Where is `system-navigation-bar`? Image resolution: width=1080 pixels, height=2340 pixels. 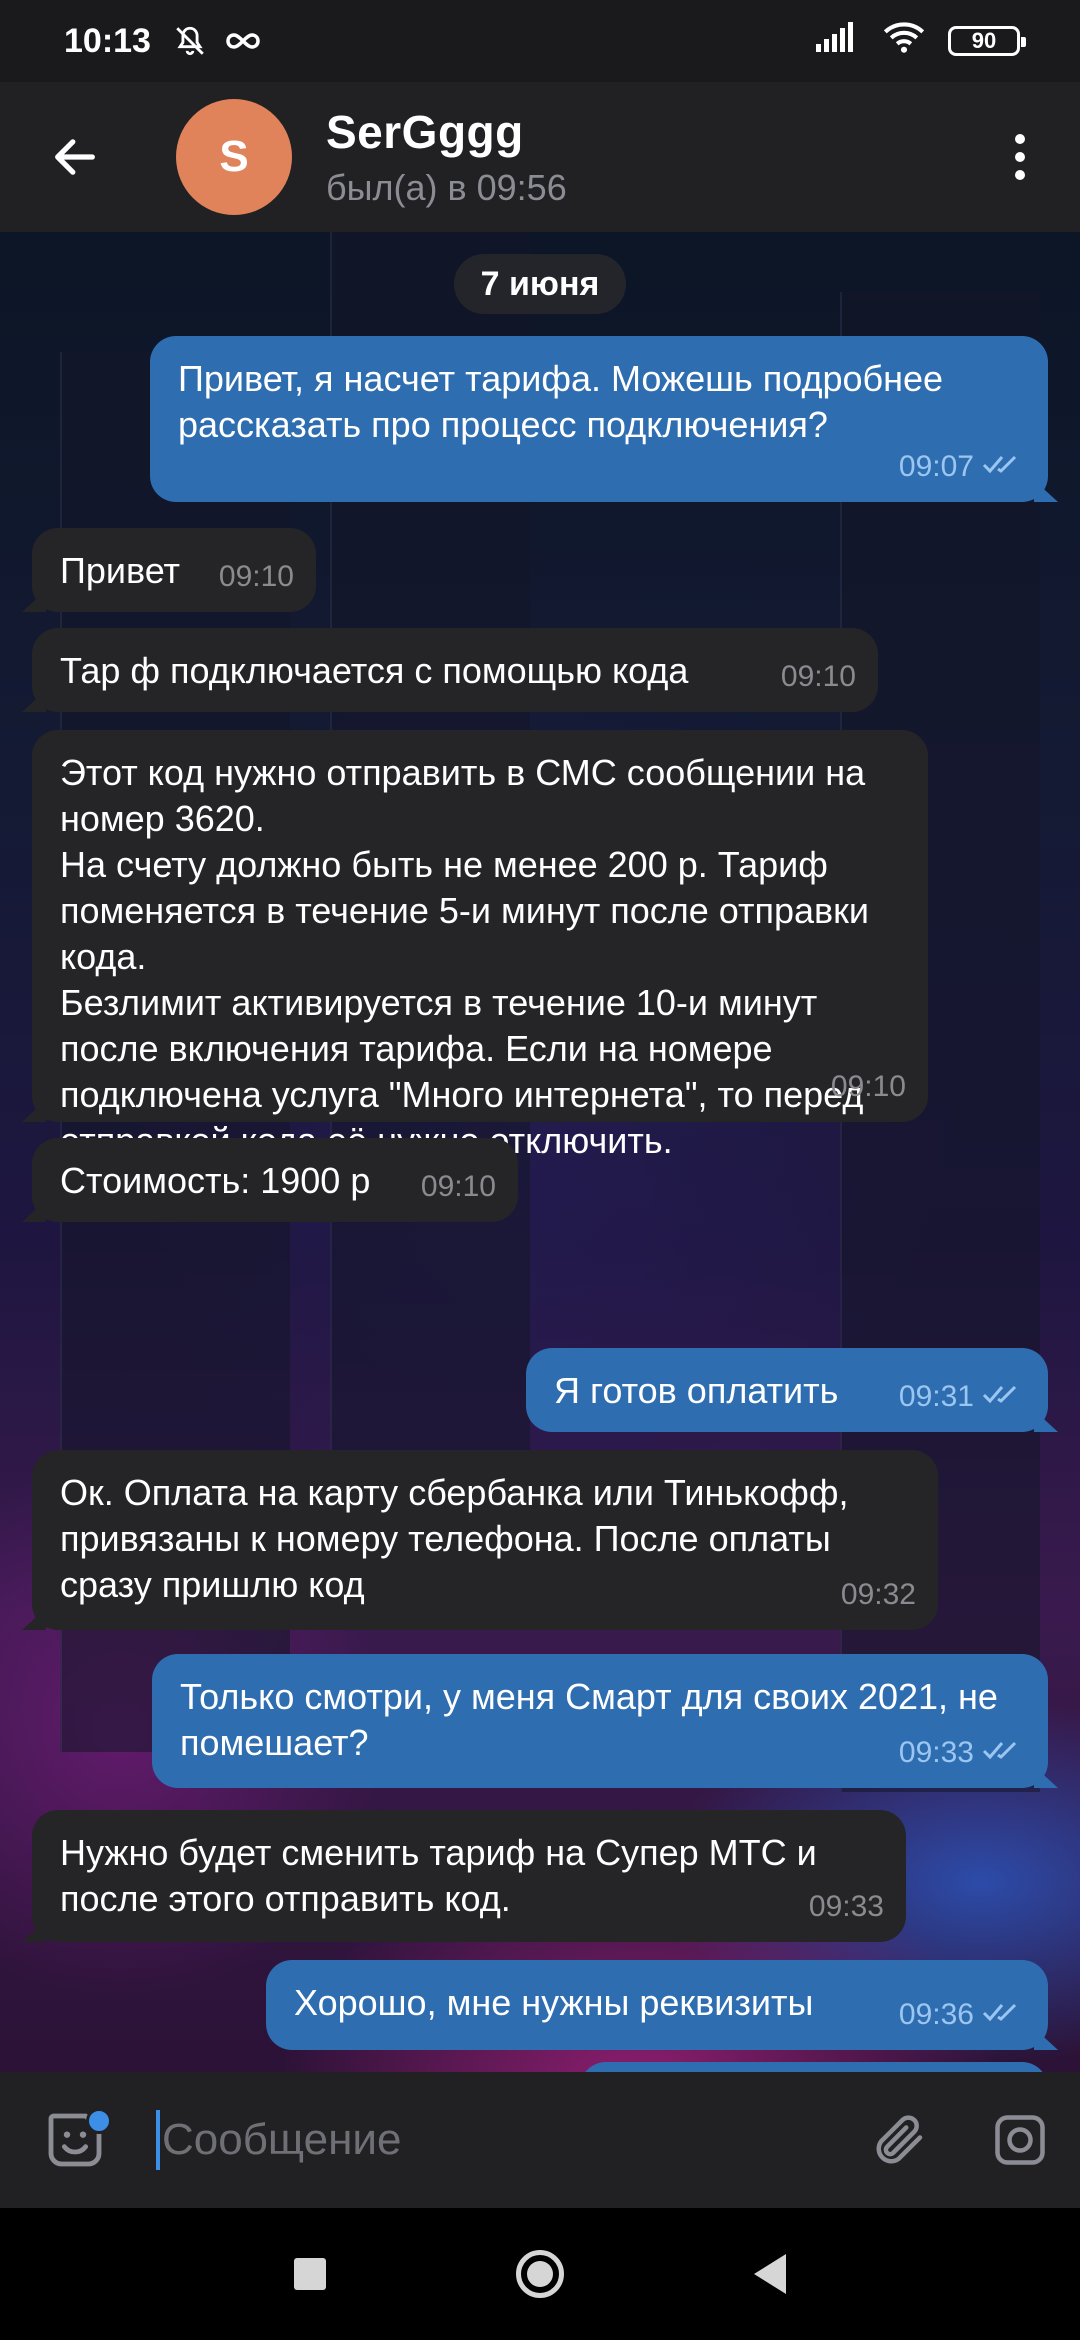 system-navigation-bar is located at coordinates (540, 2274).